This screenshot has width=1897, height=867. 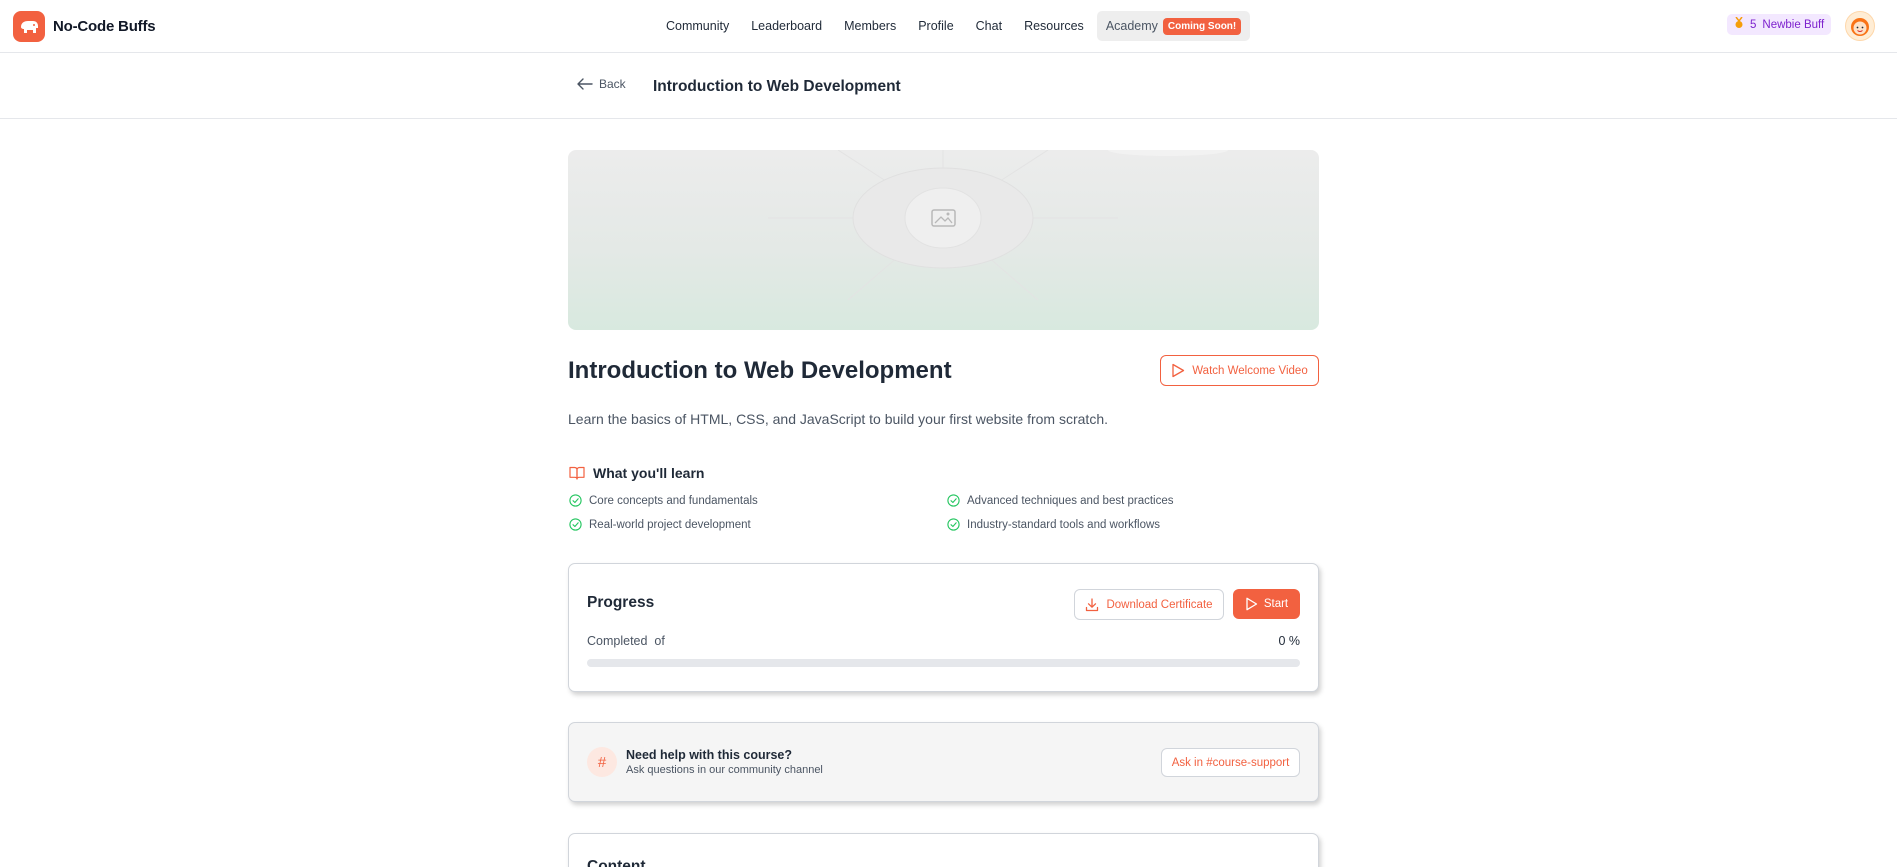 What do you see at coordinates (670, 524) in the screenshot?
I see `learn-item-text: Real-world project development` at bounding box center [670, 524].